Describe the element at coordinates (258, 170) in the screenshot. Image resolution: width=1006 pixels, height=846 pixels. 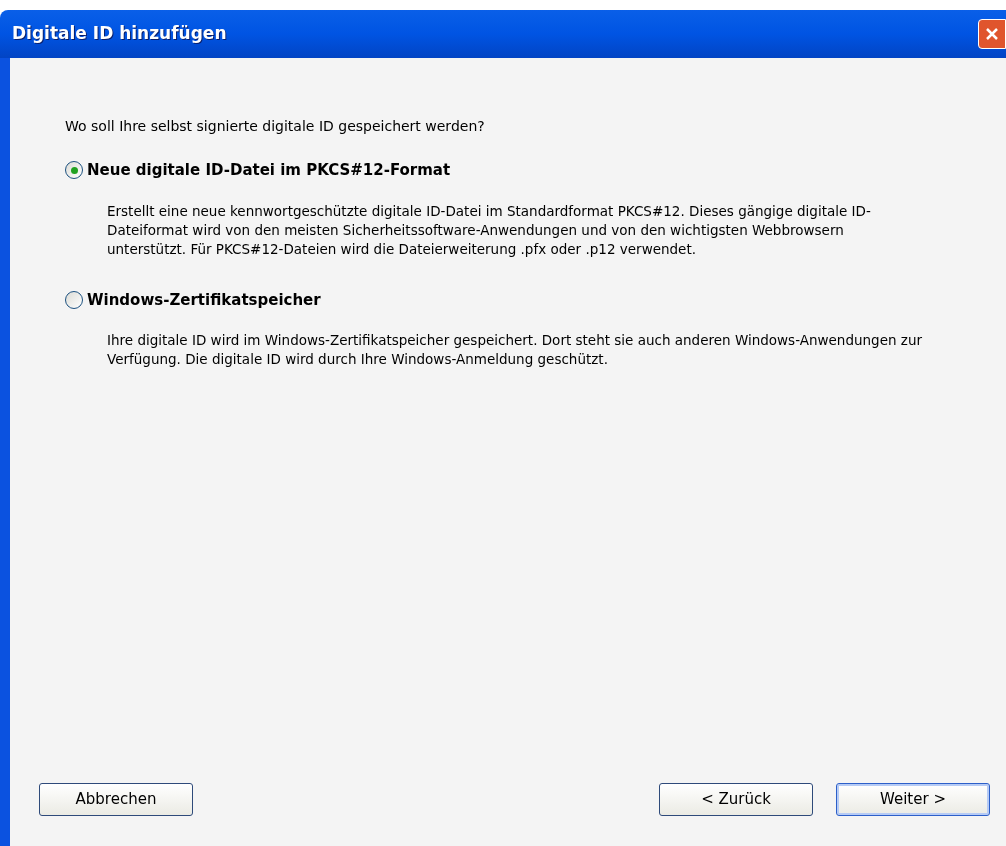
I see `radio-option: Neue digitale ID-Datei im PKCS#12-Format` at that location.